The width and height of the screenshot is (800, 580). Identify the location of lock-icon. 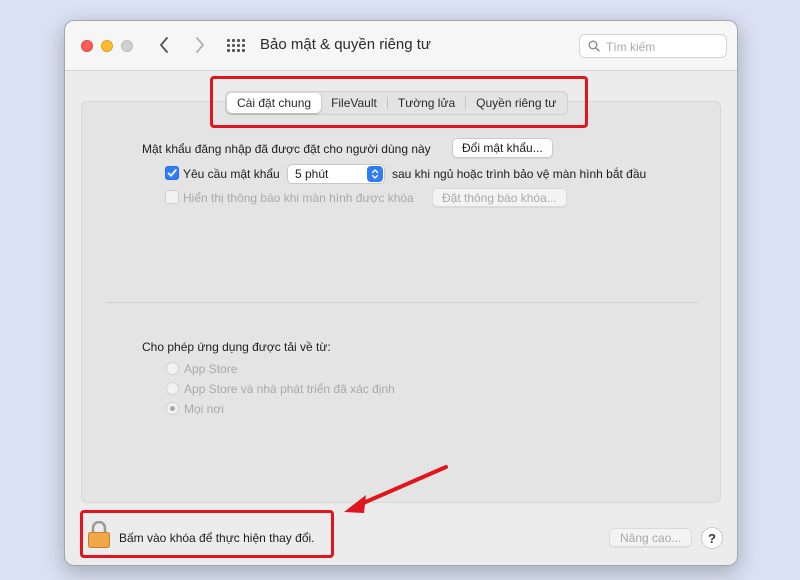
(99, 534).